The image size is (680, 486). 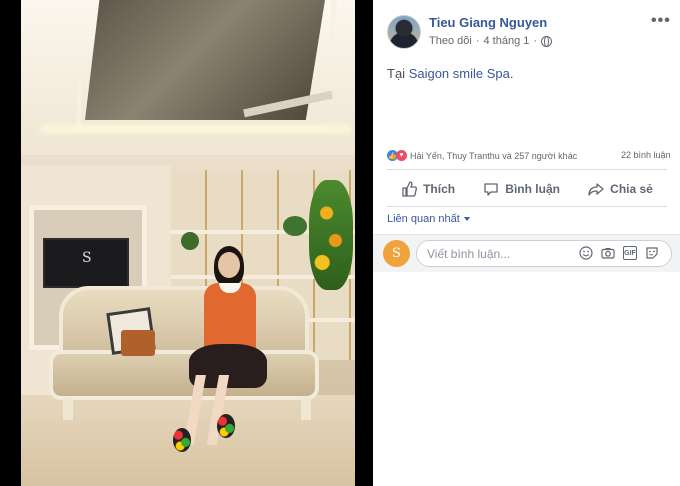 I want to click on share-button: Chia sẻ, so click(x=620, y=189).